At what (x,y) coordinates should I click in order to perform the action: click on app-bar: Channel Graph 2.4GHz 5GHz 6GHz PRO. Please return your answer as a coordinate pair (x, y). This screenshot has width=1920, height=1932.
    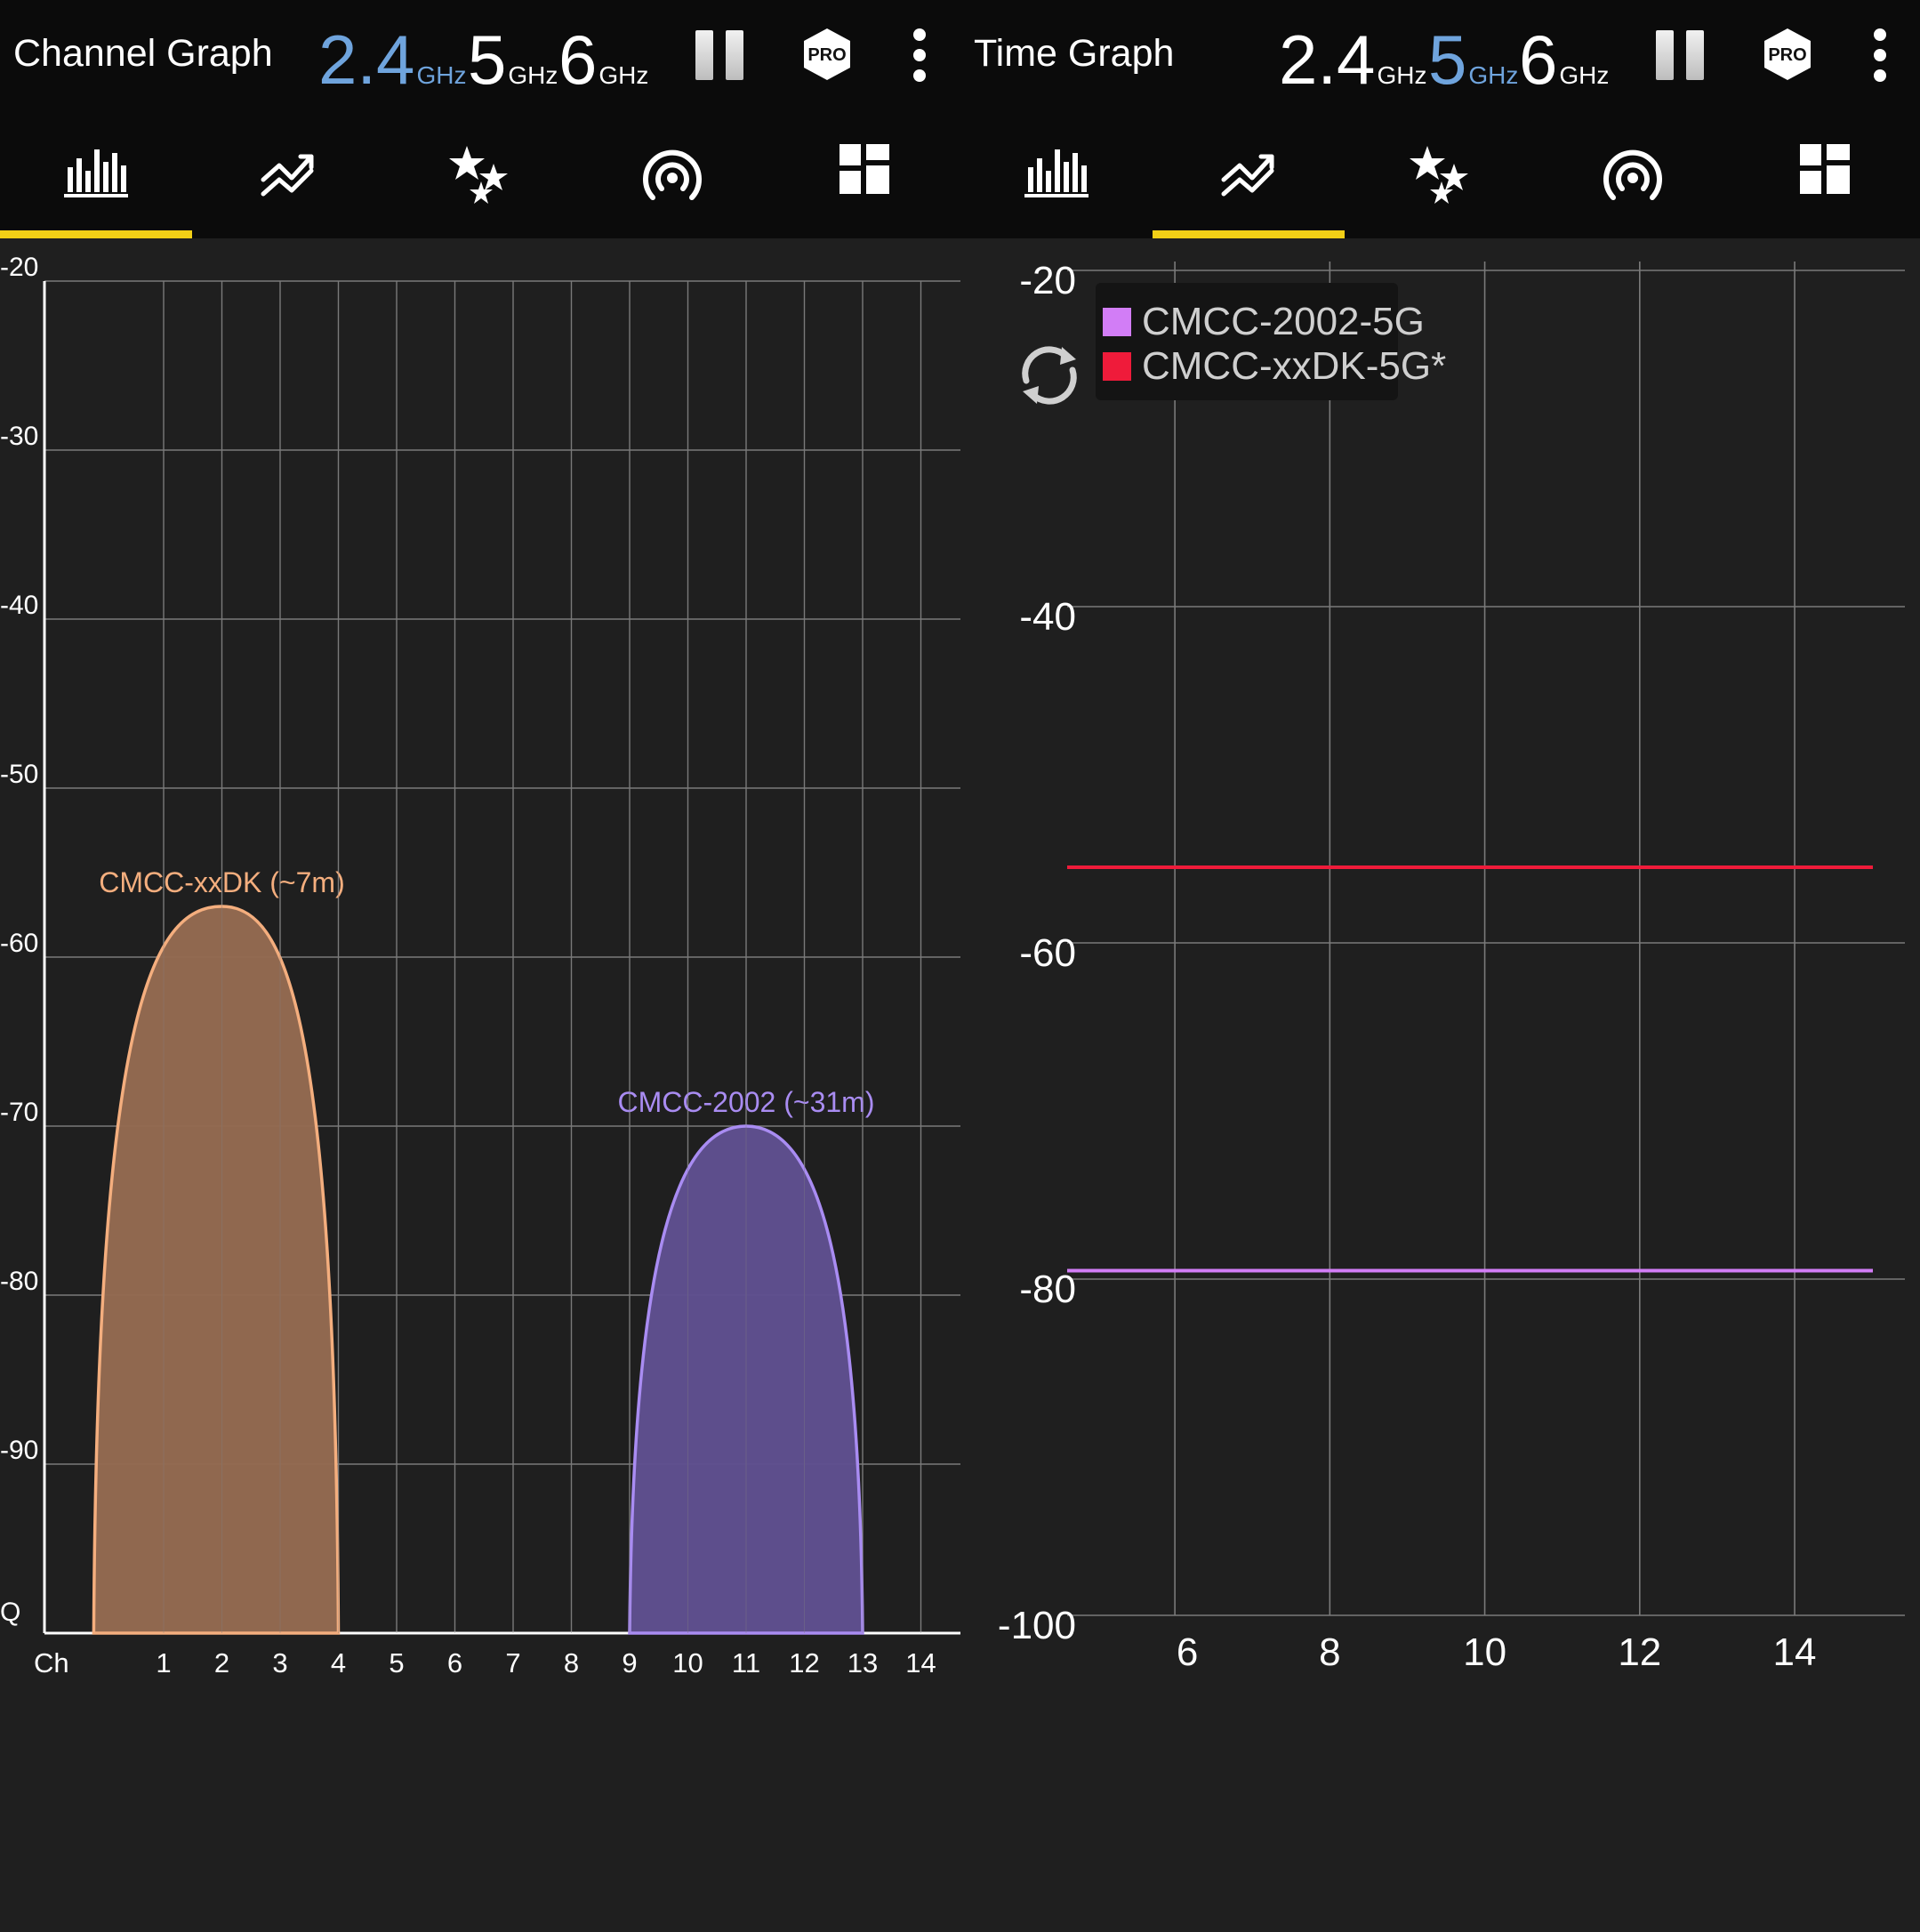
    Looking at the image, I should click on (480, 62).